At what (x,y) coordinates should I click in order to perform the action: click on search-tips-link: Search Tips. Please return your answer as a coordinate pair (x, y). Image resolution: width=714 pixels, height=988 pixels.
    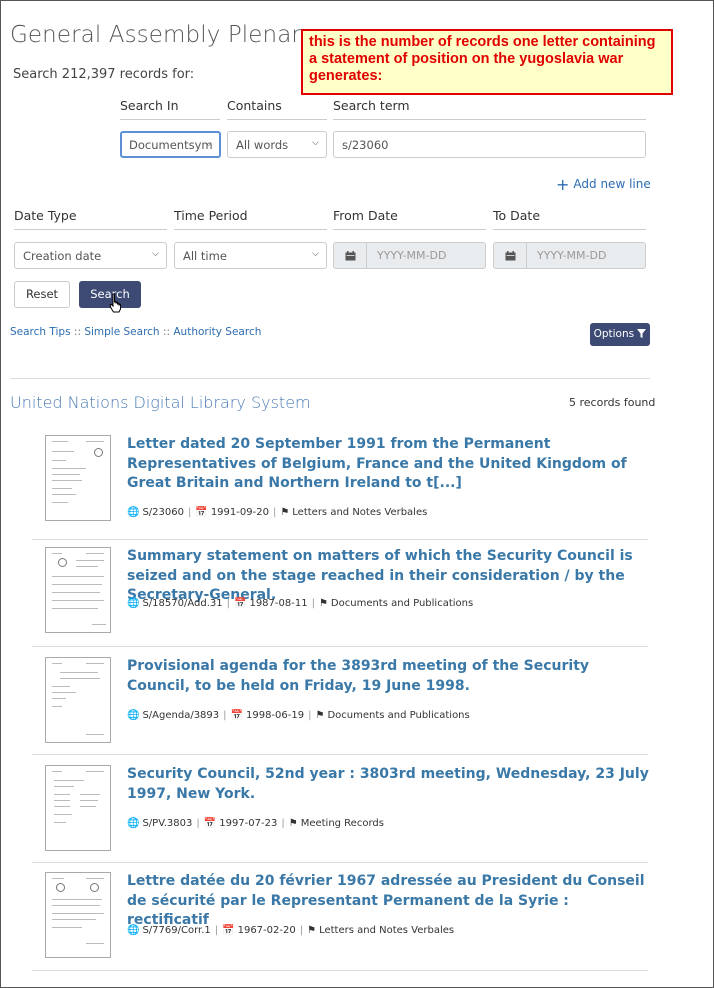
    Looking at the image, I should click on (40, 332).